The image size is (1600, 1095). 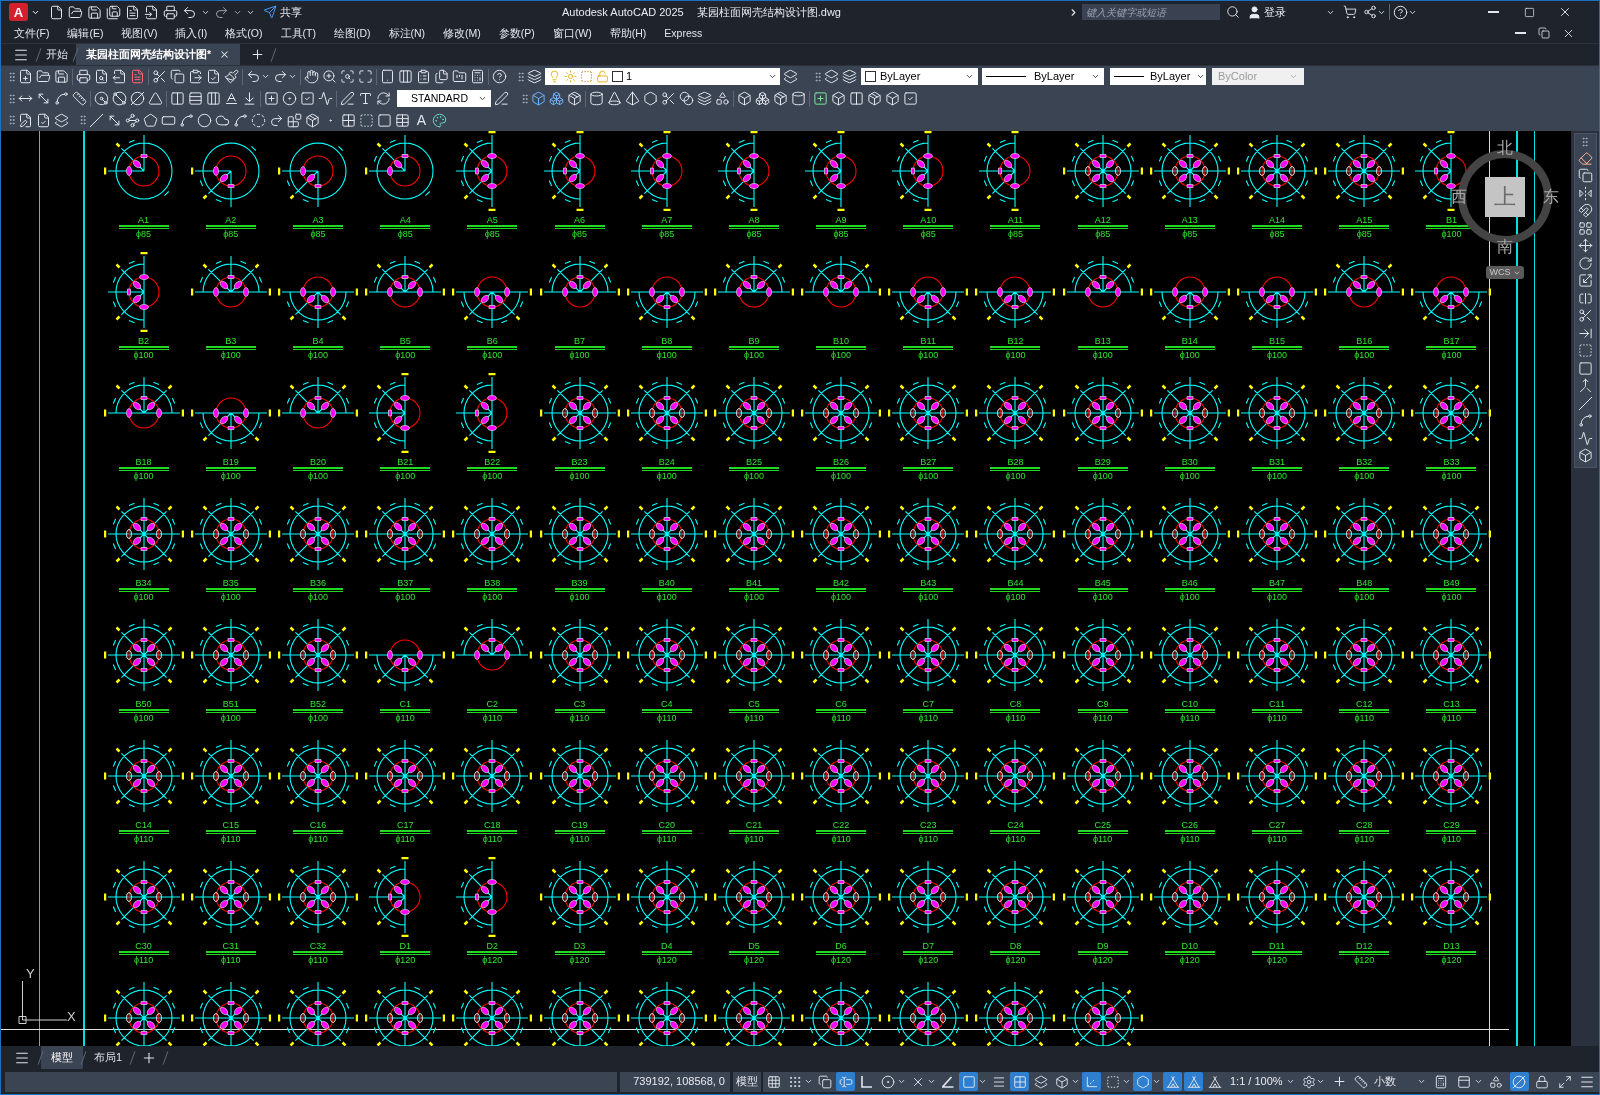 I want to click on cube-icon, so click(x=538, y=98).